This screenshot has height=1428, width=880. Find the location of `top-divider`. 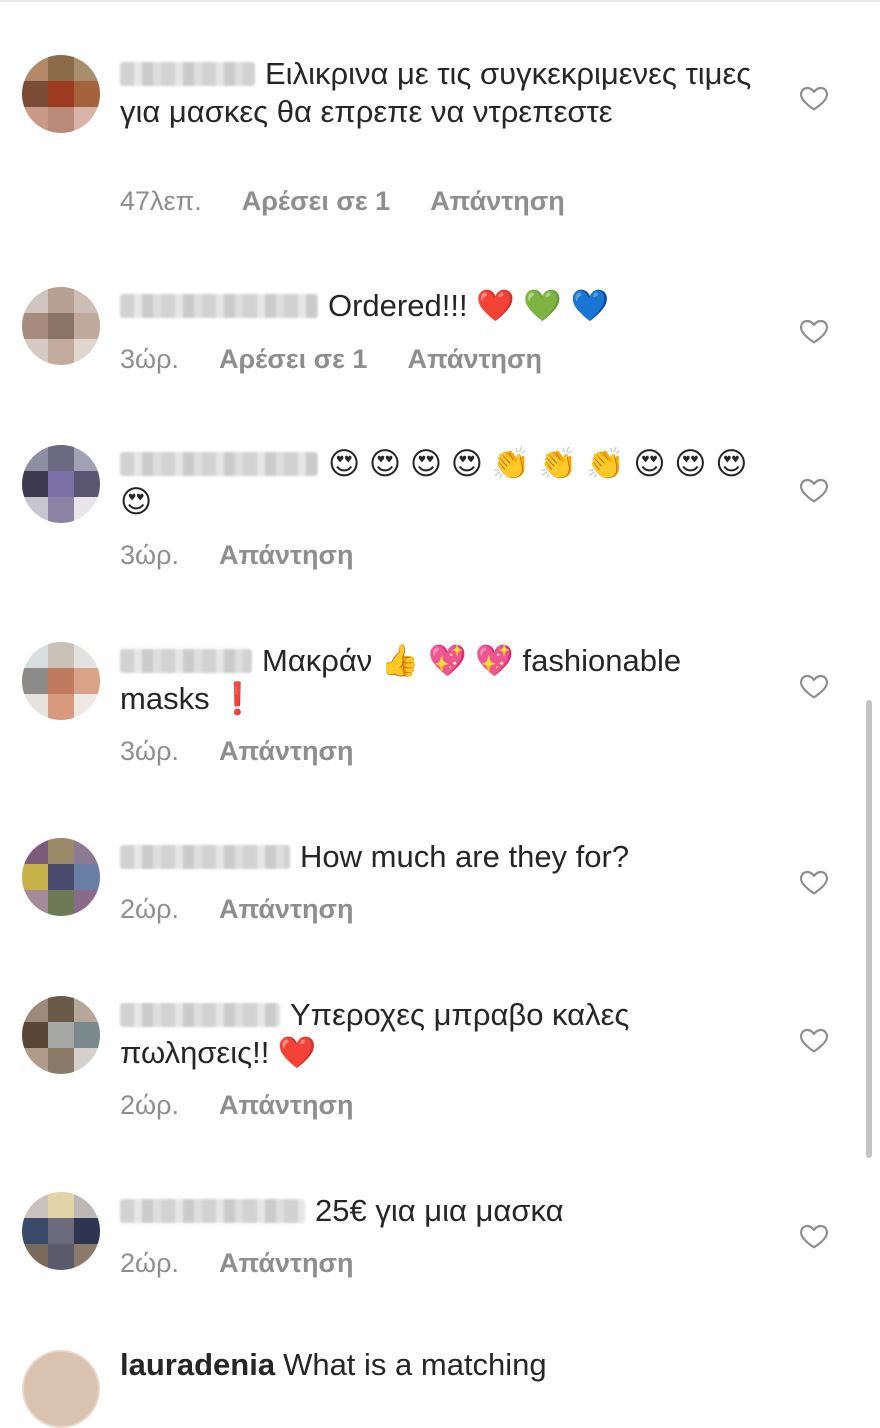

top-divider is located at coordinates (440, 1).